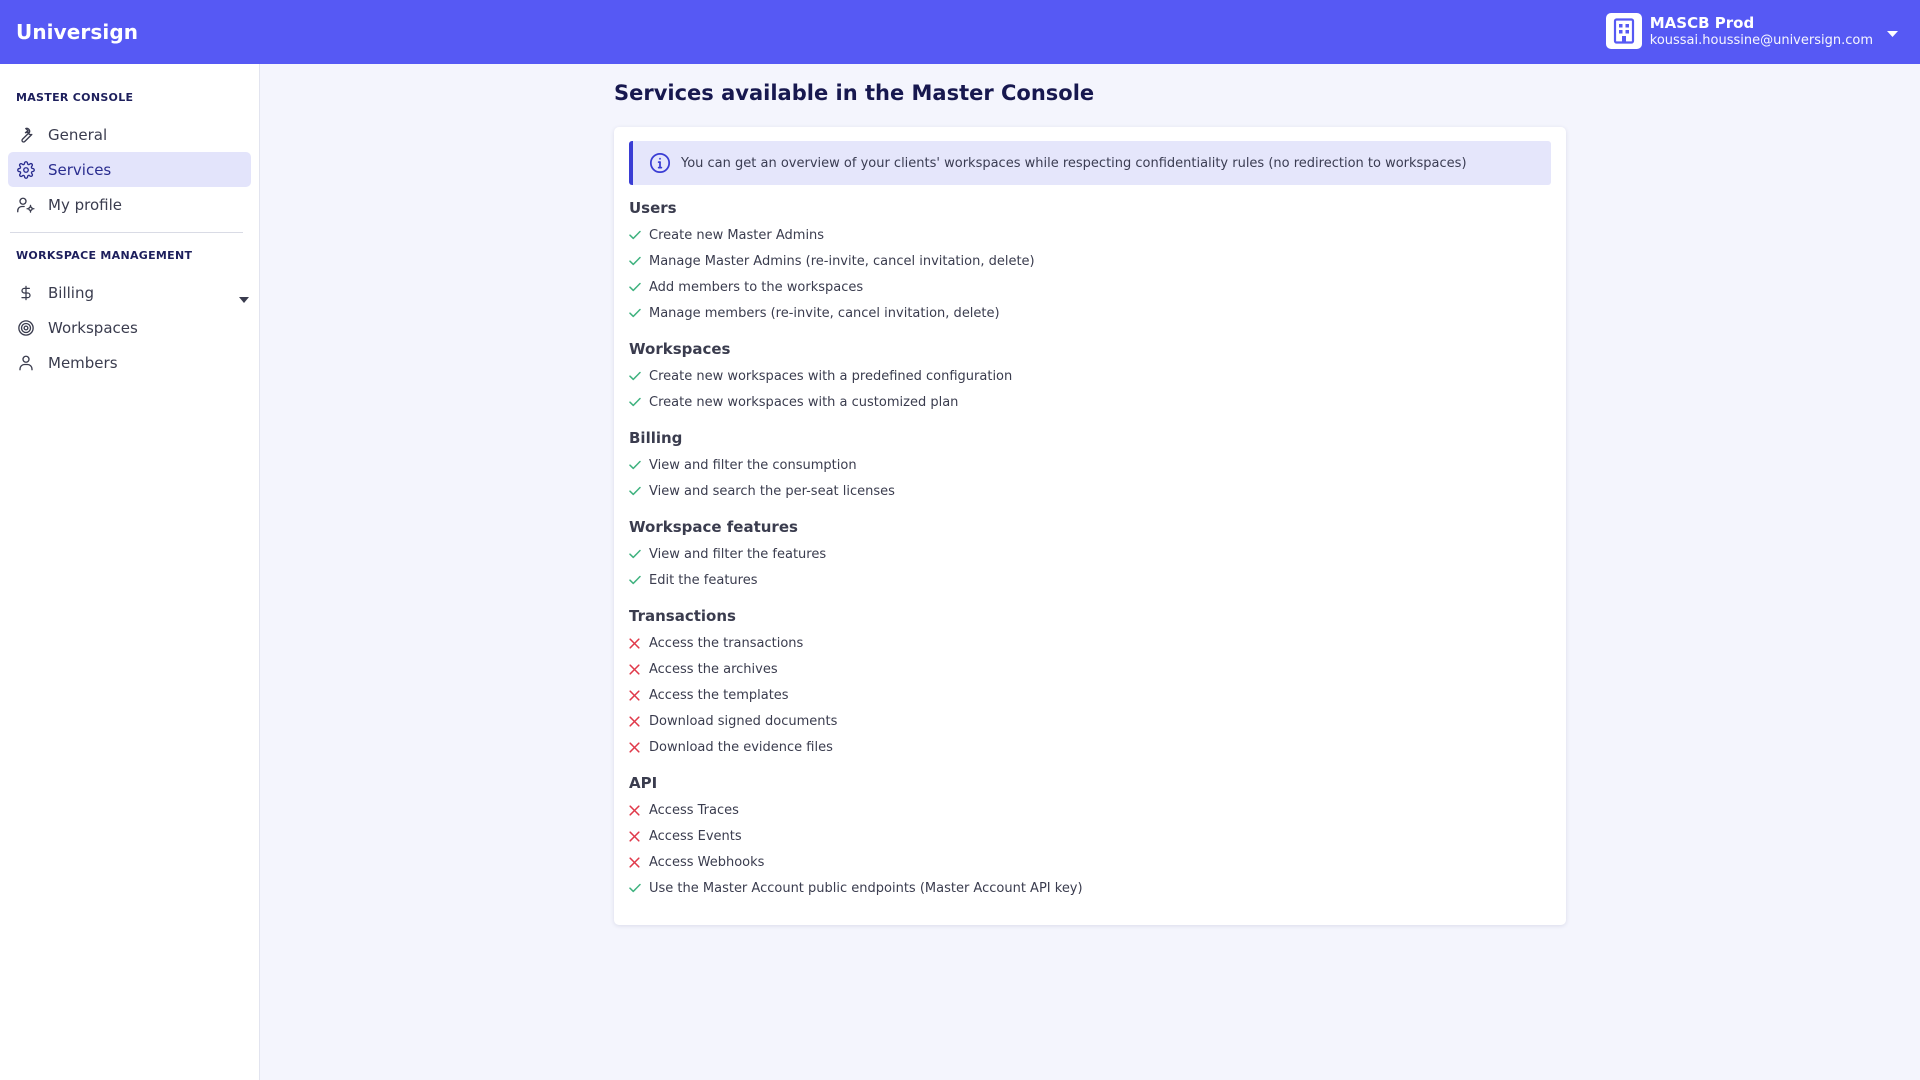 This screenshot has width=1920, height=1080. What do you see at coordinates (1090, 810) in the screenshot?
I see `permission-item: Access Traces` at bounding box center [1090, 810].